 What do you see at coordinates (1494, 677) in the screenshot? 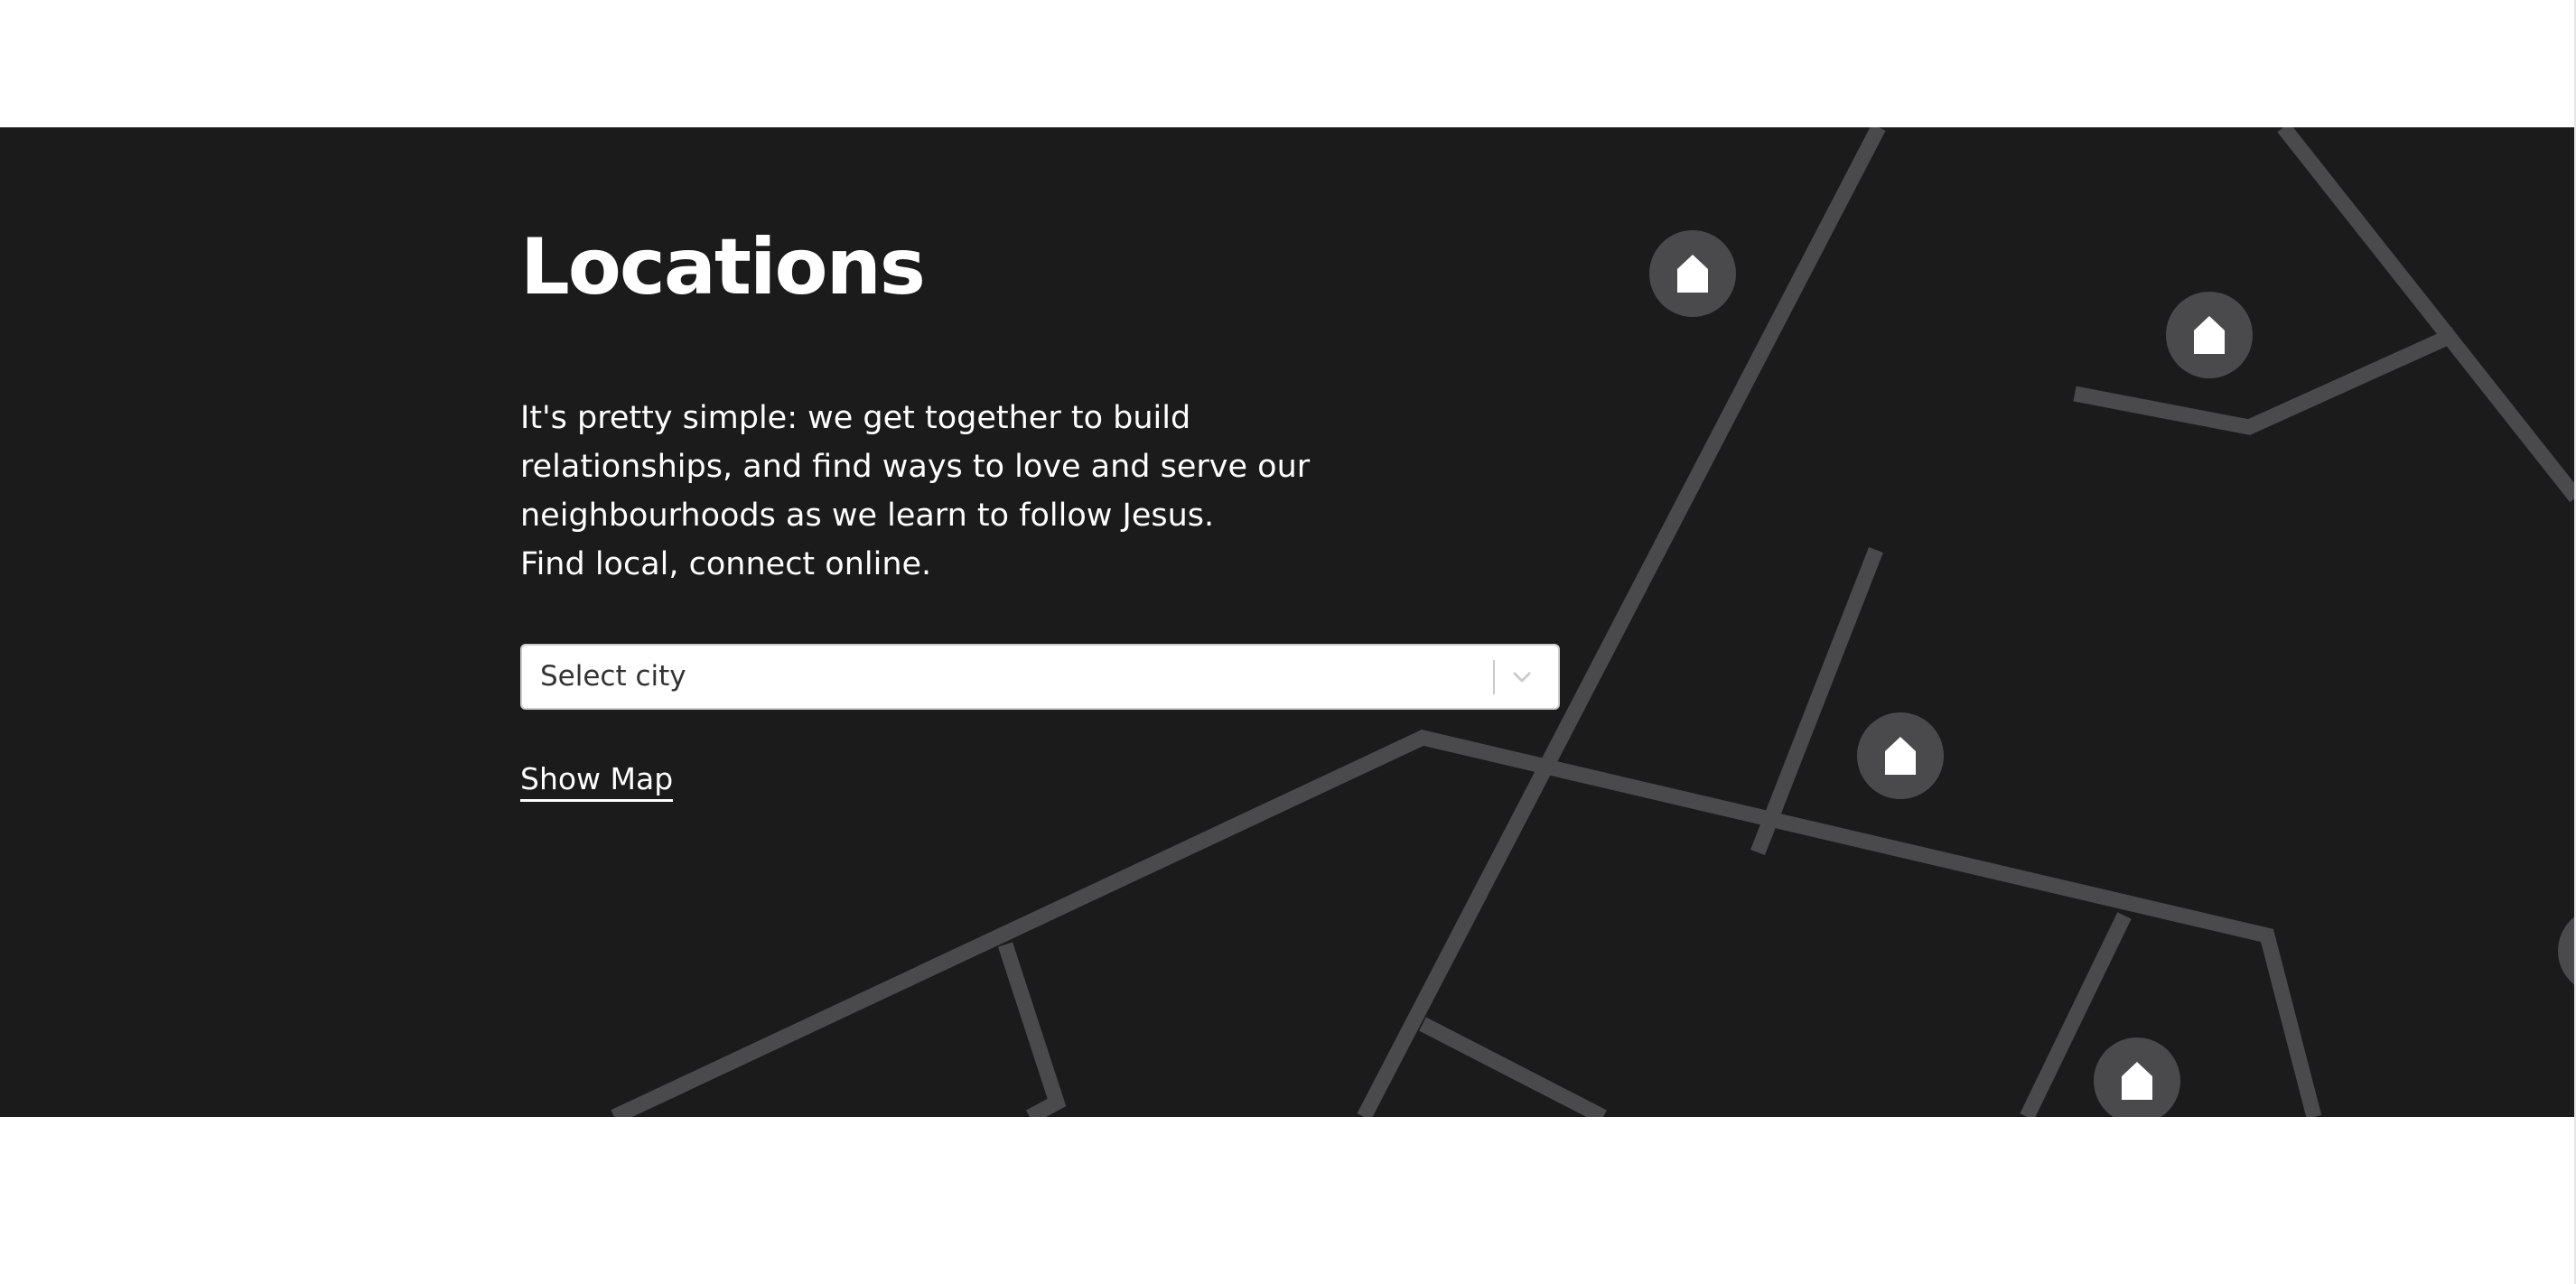
I see `select-separator` at bounding box center [1494, 677].